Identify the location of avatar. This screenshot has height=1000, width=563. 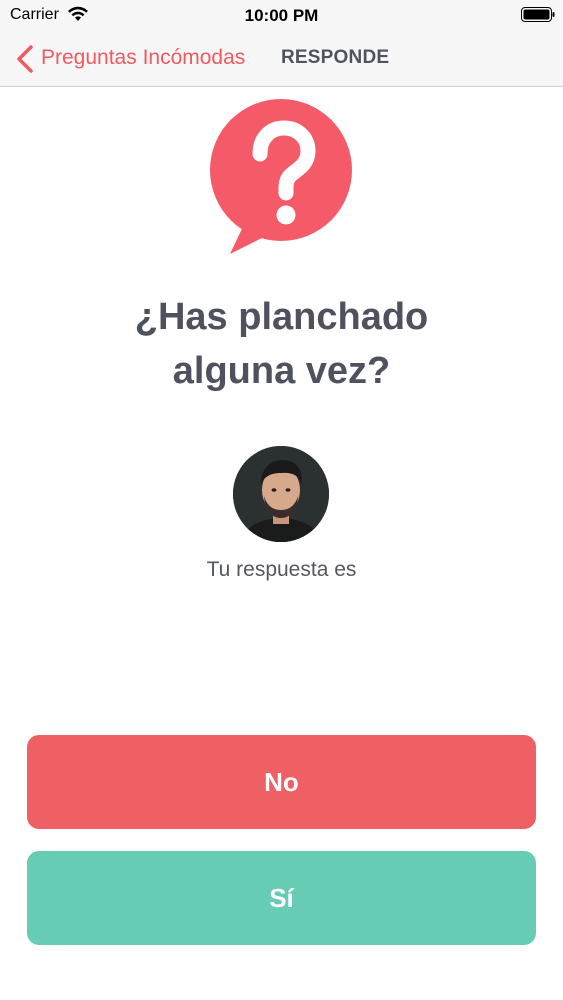
(281, 494).